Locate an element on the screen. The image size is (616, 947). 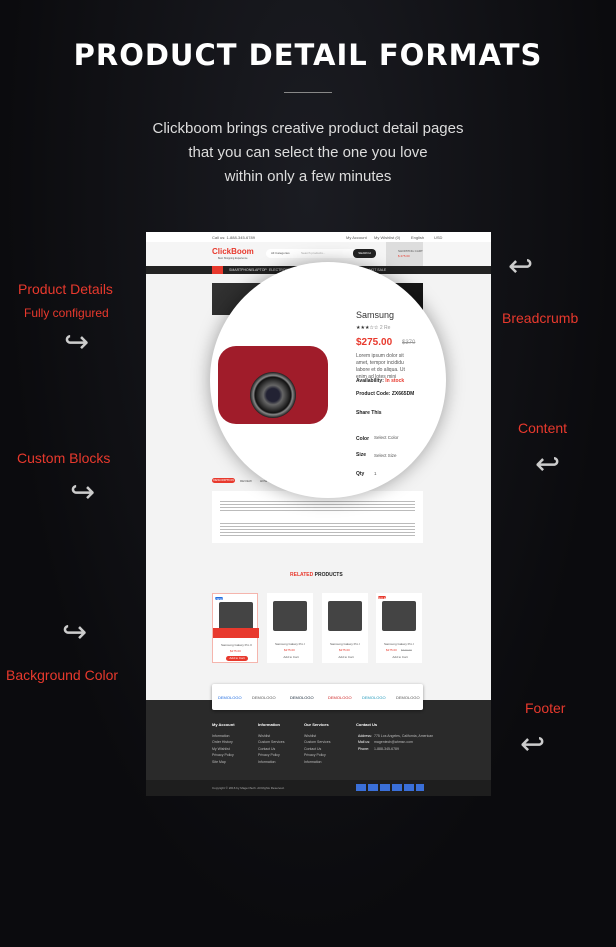
color-label: Color is located at coordinates (363, 439).